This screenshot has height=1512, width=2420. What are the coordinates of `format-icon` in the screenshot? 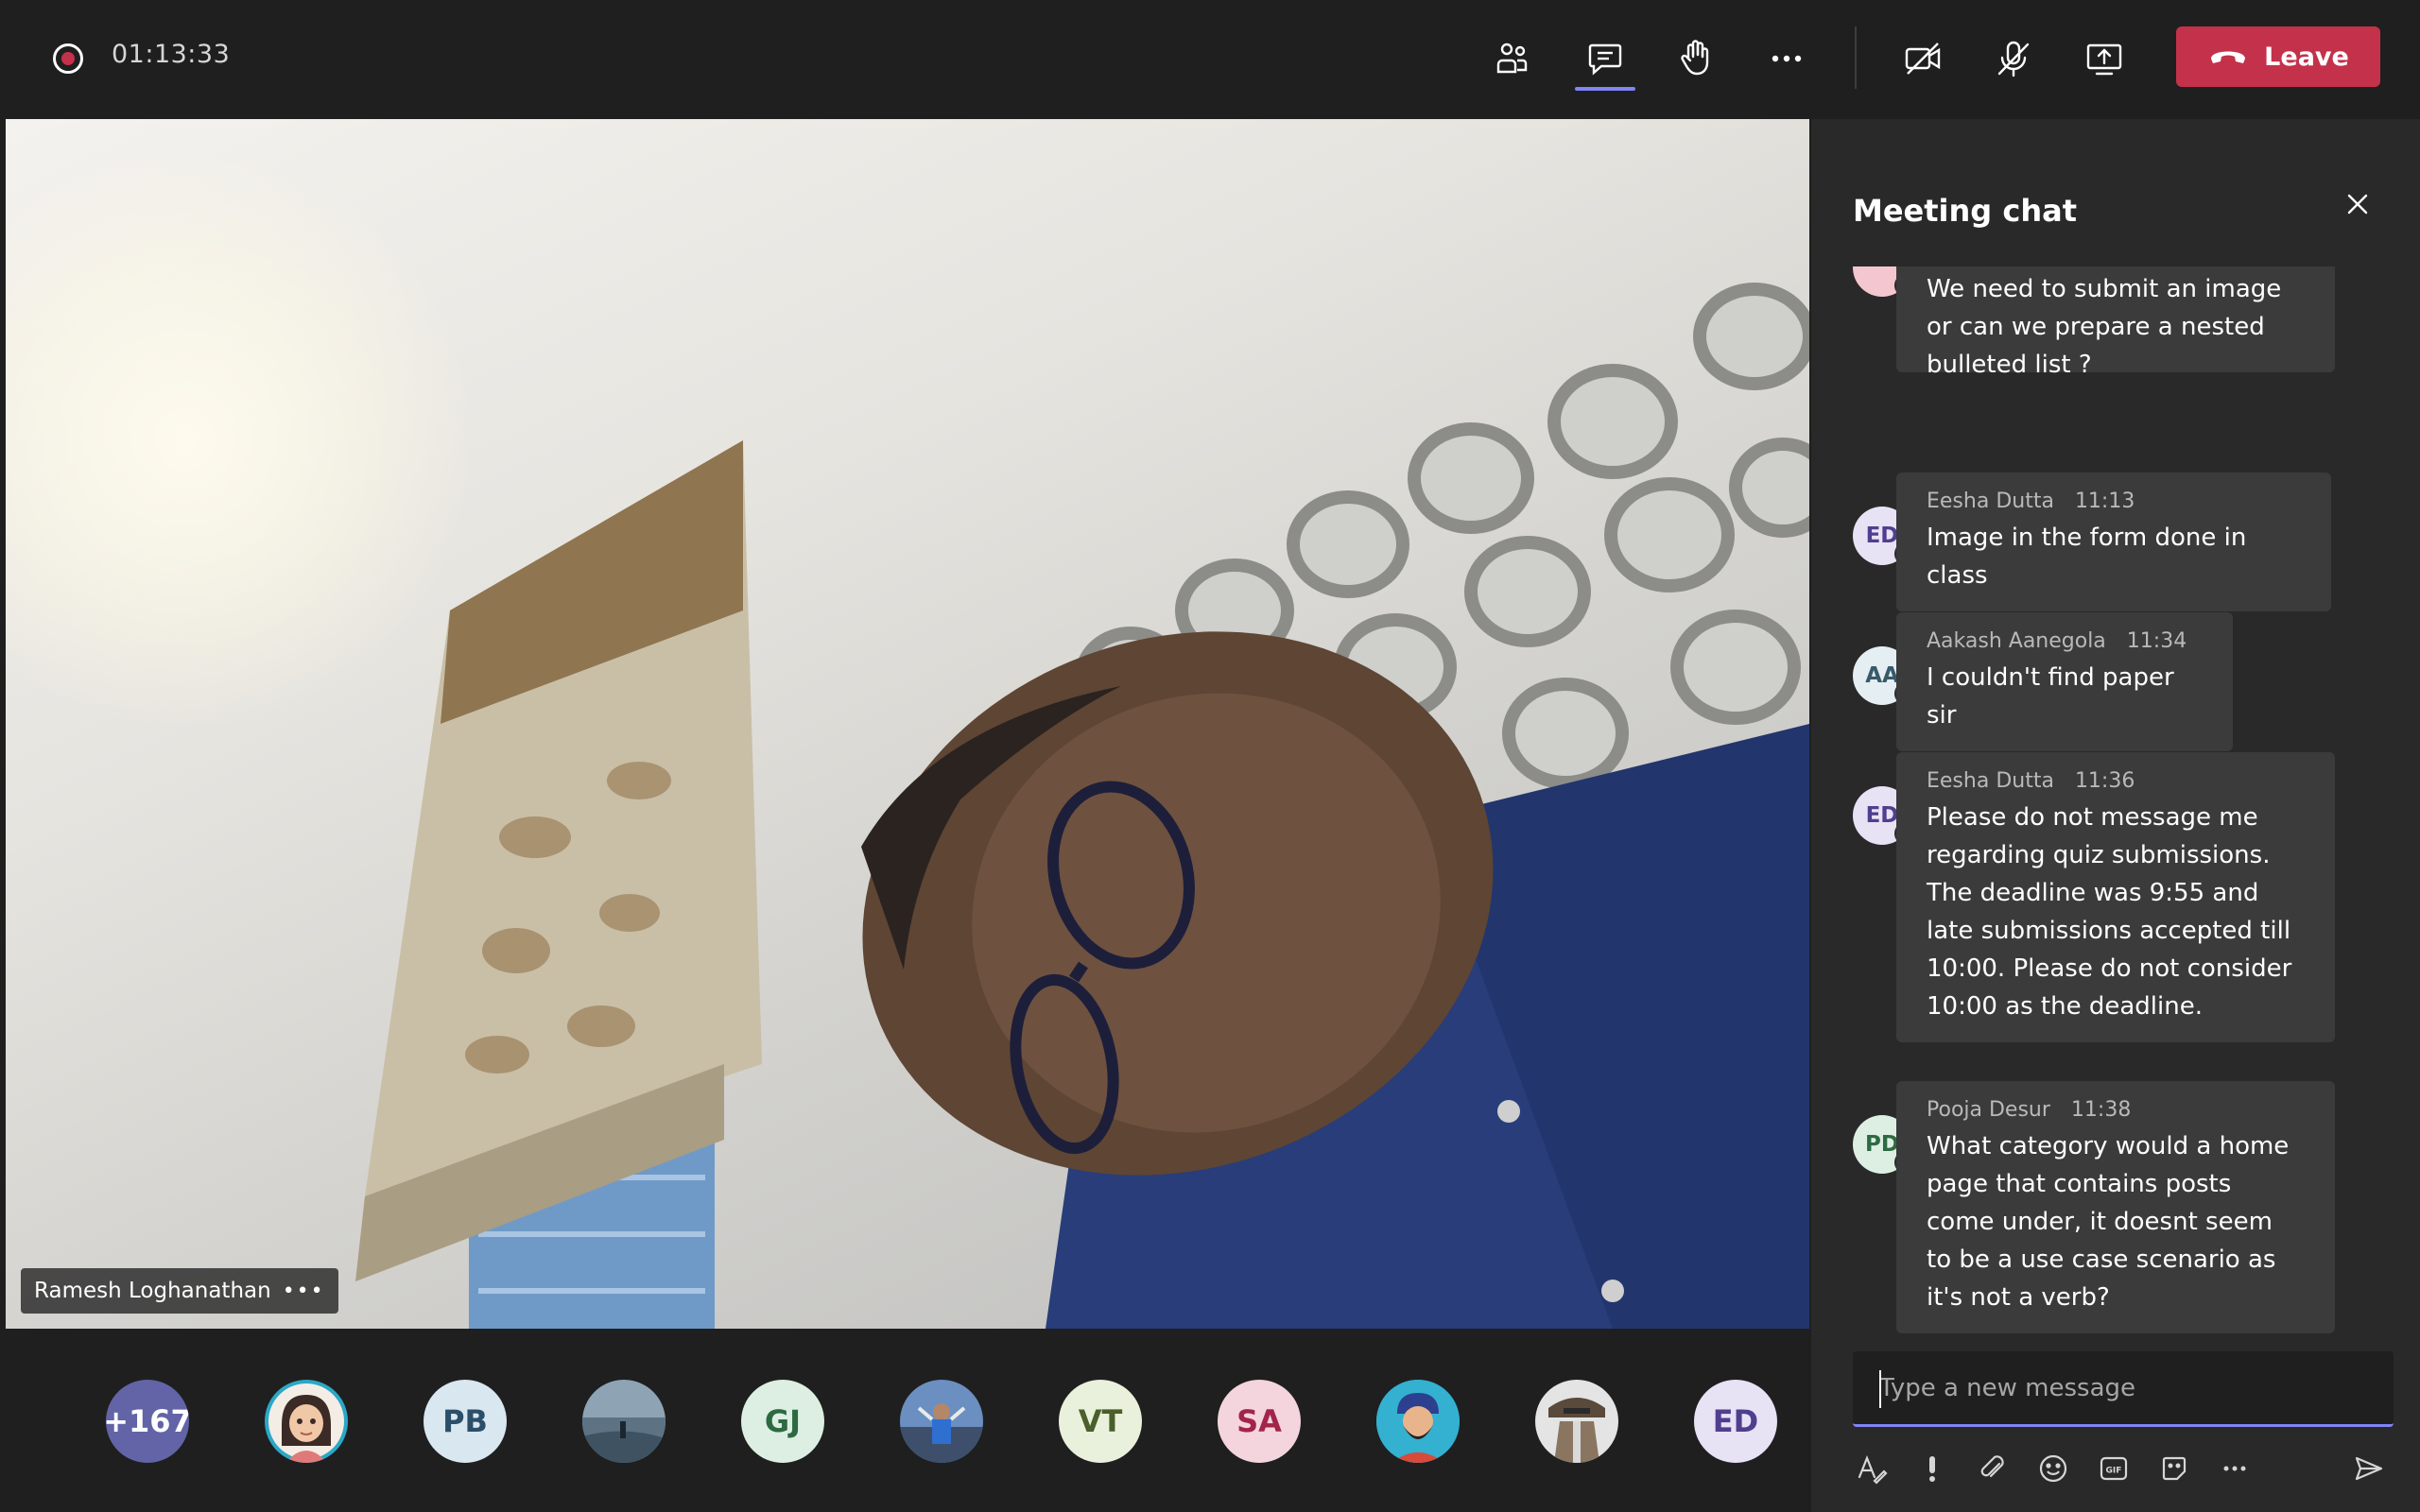 It's located at (1872, 1468).